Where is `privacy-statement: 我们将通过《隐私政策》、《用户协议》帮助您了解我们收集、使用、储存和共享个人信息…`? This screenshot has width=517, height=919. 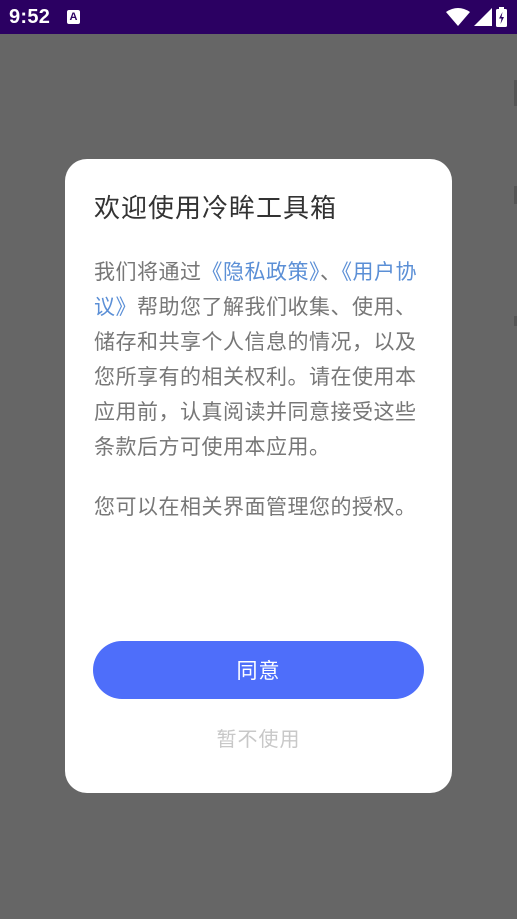 privacy-statement: 我们将通过《隐私政策》、《用户协议》帮助您了解我们收集、使用、储存和共享个人信息… is located at coordinates (259, 360).